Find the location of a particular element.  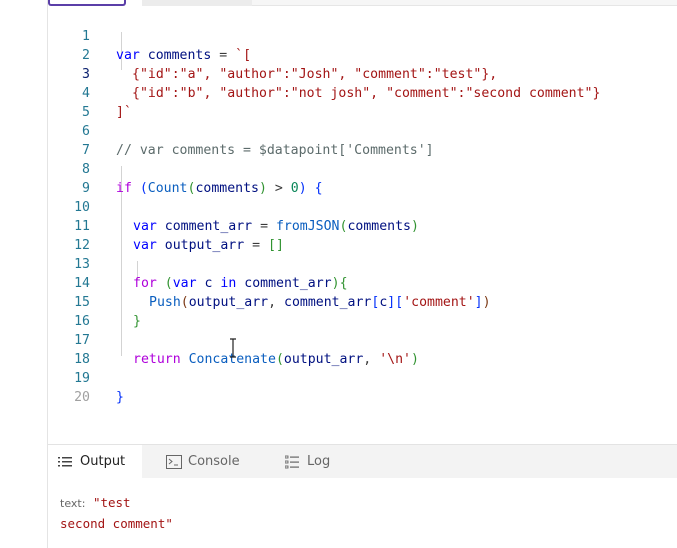

list-icon is located at coordinates (65, 462).